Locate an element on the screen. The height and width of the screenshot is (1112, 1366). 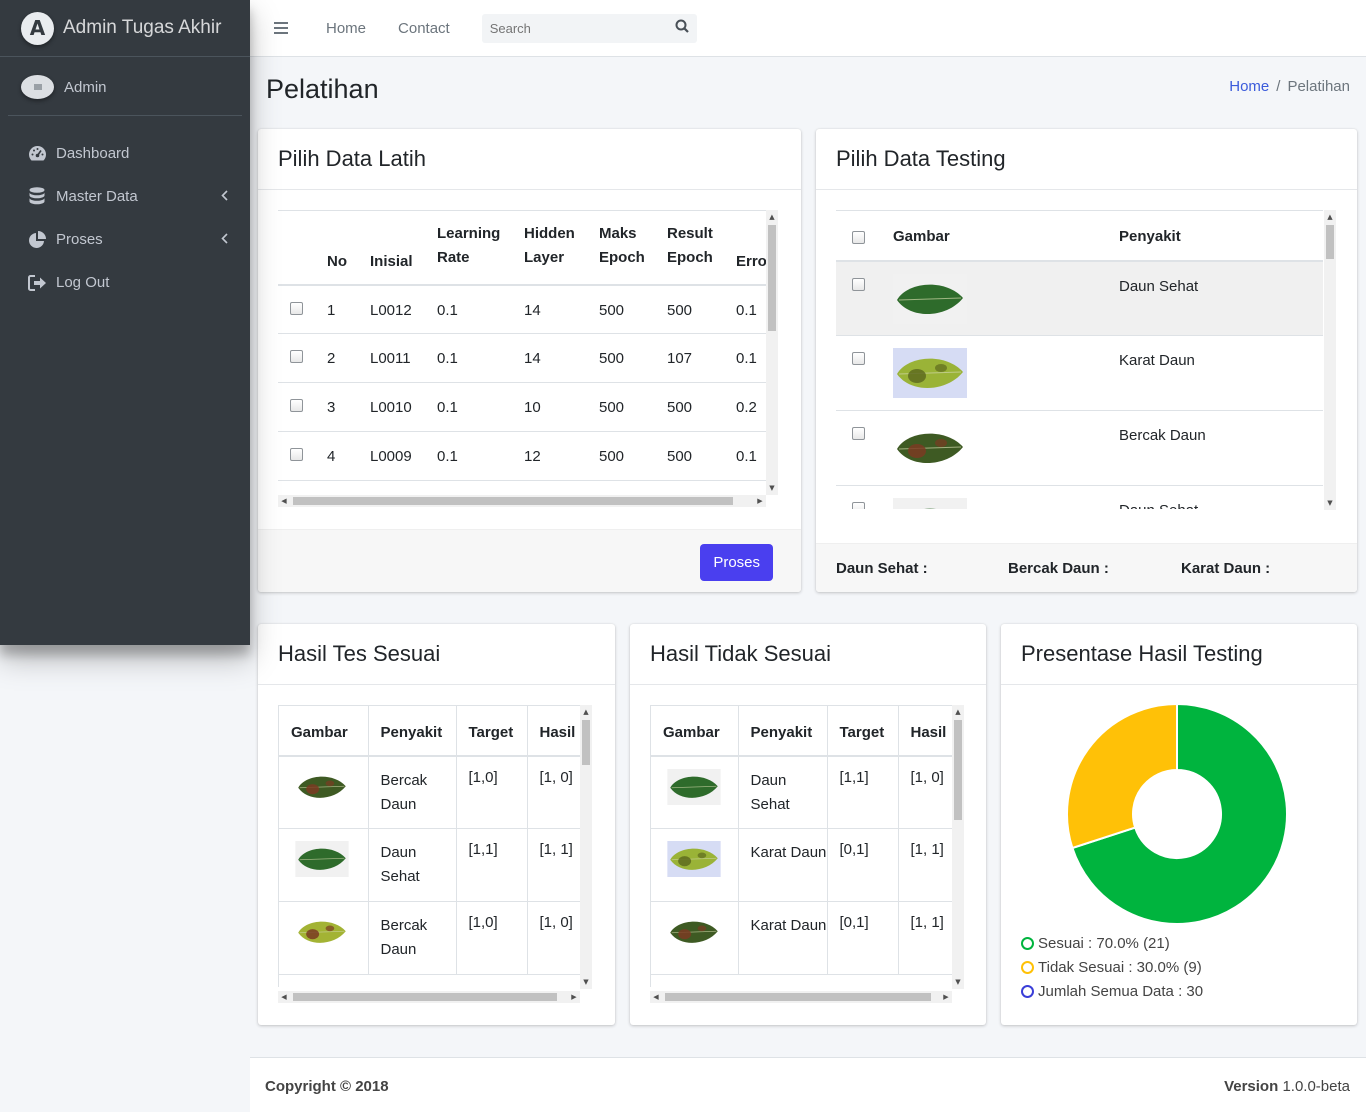
sidebar-item-dashboard: Dashboard is located at coordinates (125, 153).